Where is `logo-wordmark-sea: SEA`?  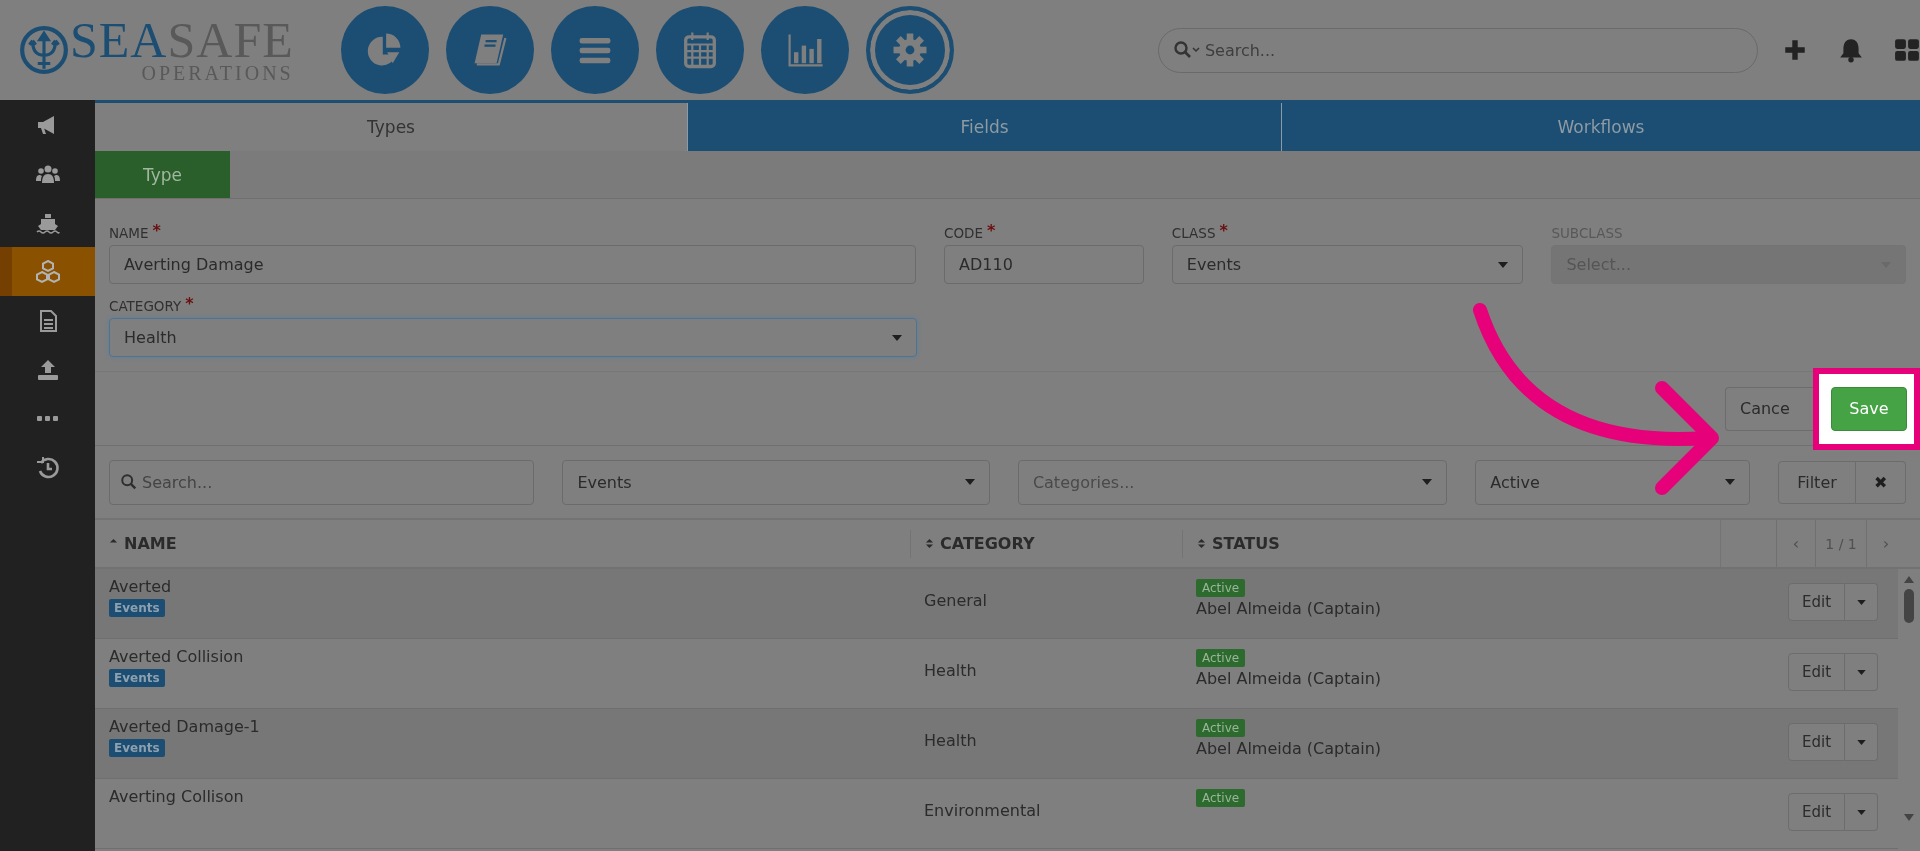 logo-wordmark-sea: SEA is located at coordinates (119, 40).